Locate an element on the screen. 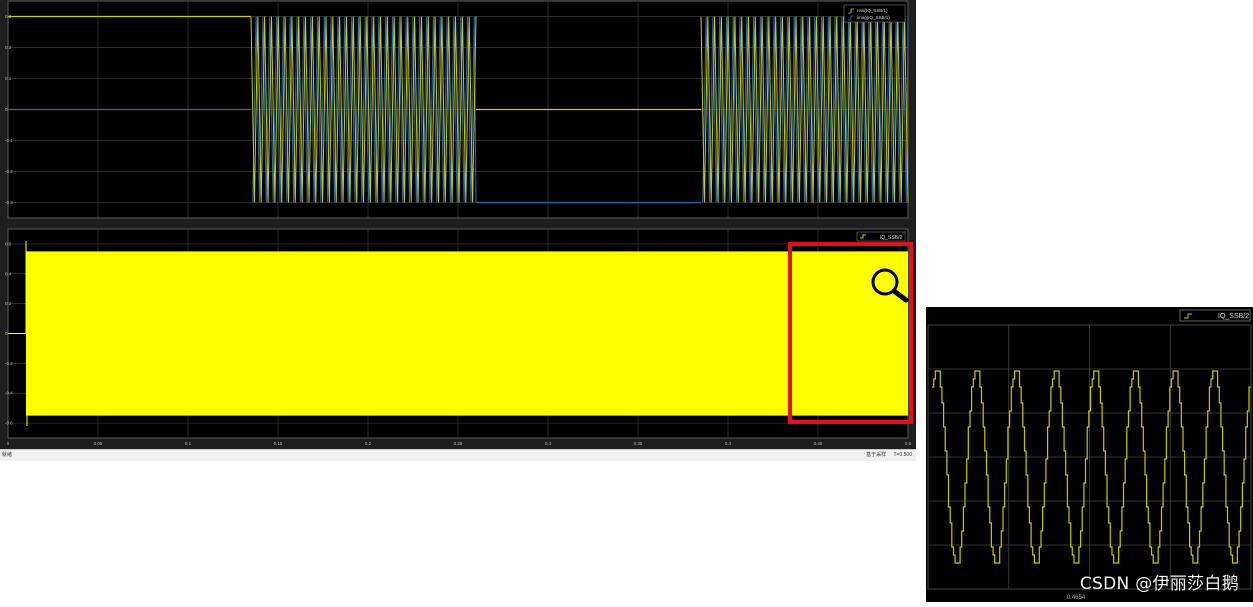 The image size is (1253, 607). y-tick-label: 0.4 is located at coordinates (8, 273).